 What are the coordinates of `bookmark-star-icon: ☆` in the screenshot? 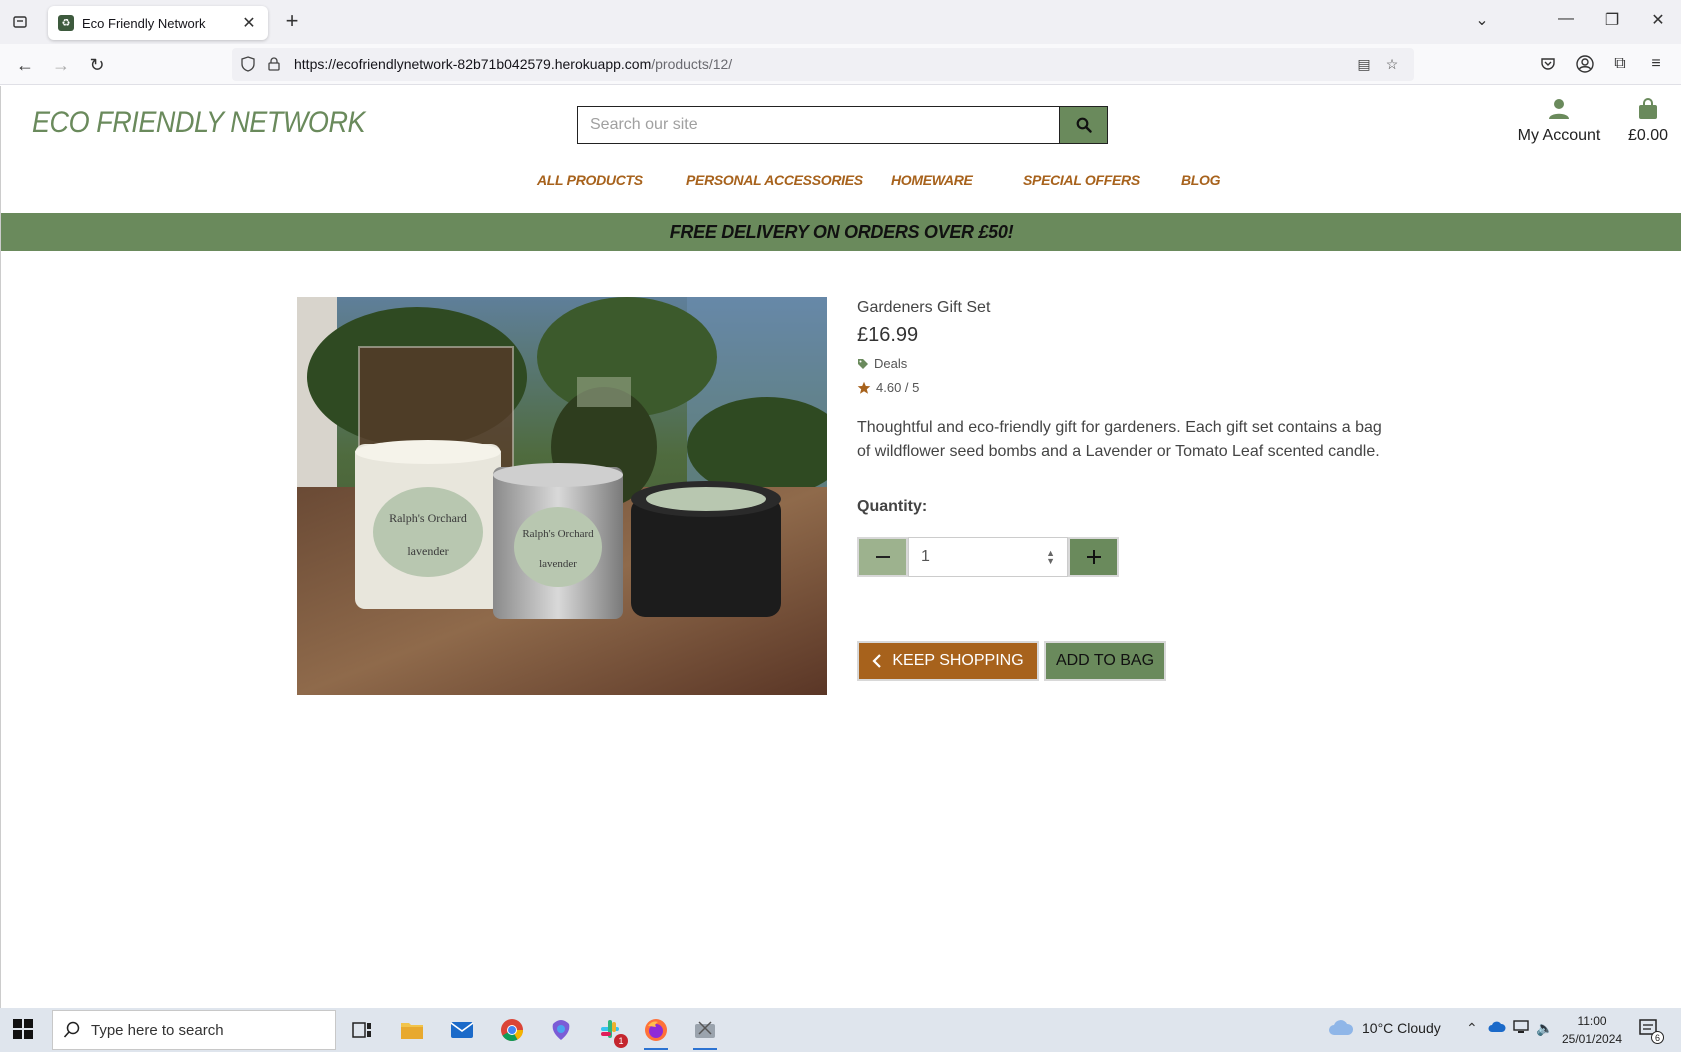 It's located at (1392, 64).